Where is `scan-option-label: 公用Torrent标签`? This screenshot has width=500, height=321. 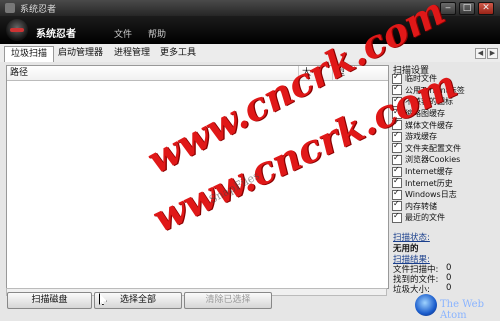 scan-option-label: 公用Torrent标签 is located at coordinates (435, 90).